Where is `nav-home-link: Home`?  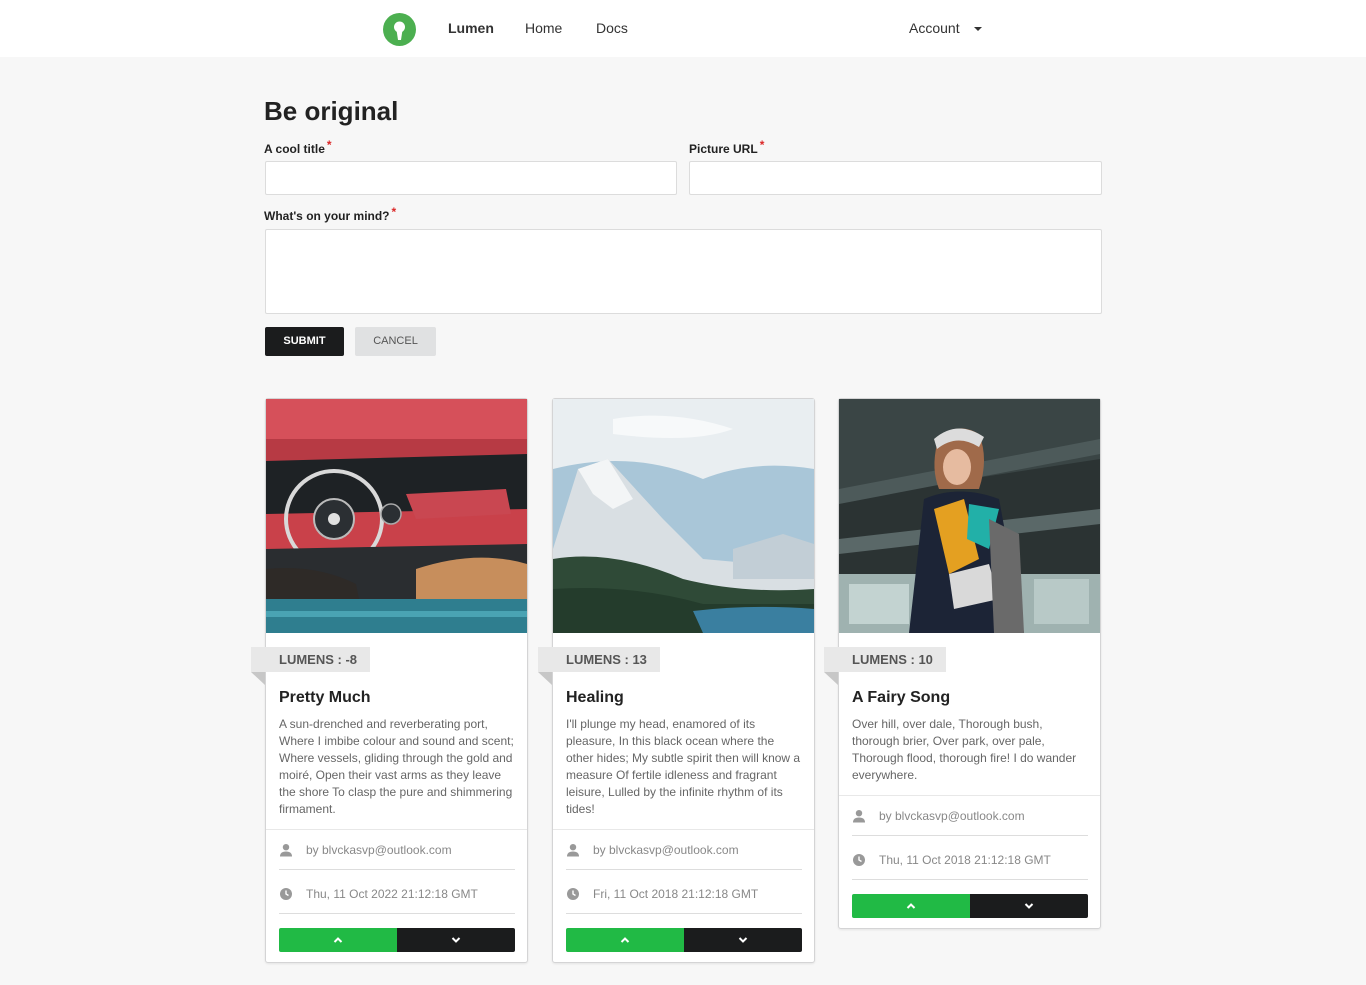
nav-home-link: Home is located at coordinates (543, 28).